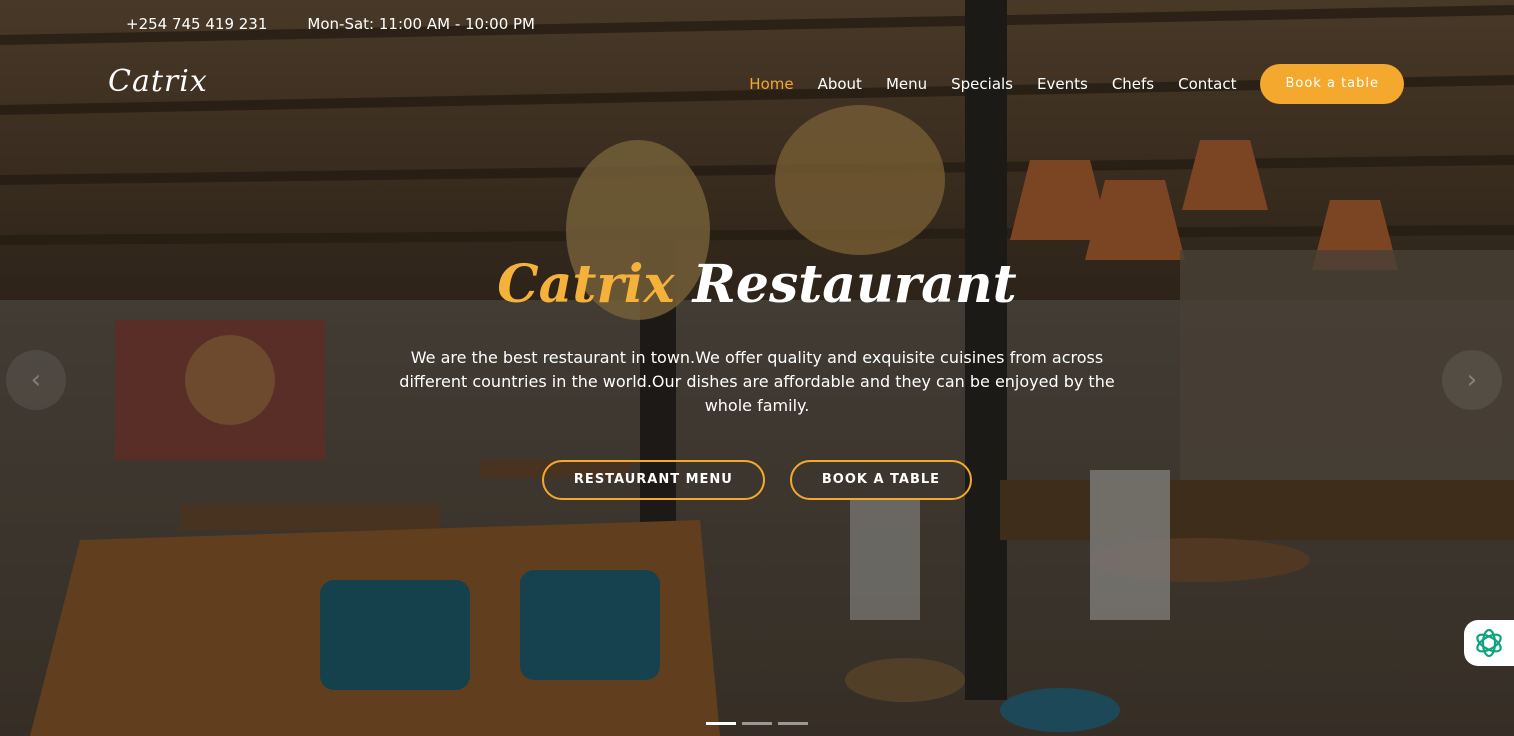 This screenshot has height=736, width=1514. Describe the element at coordinates (586, 284) in the screenshot. I see `hero-title-accent: Catrix` at that location.